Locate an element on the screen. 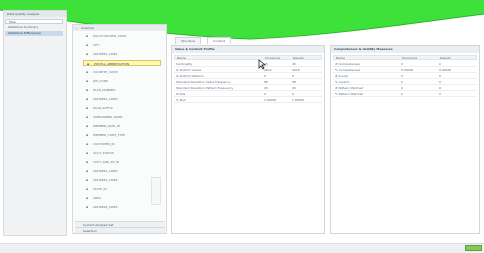 This screenshot has width=484, height=253. tree-item: ▪ PLAN_SUFFIX is located at coordinates (122, 108).